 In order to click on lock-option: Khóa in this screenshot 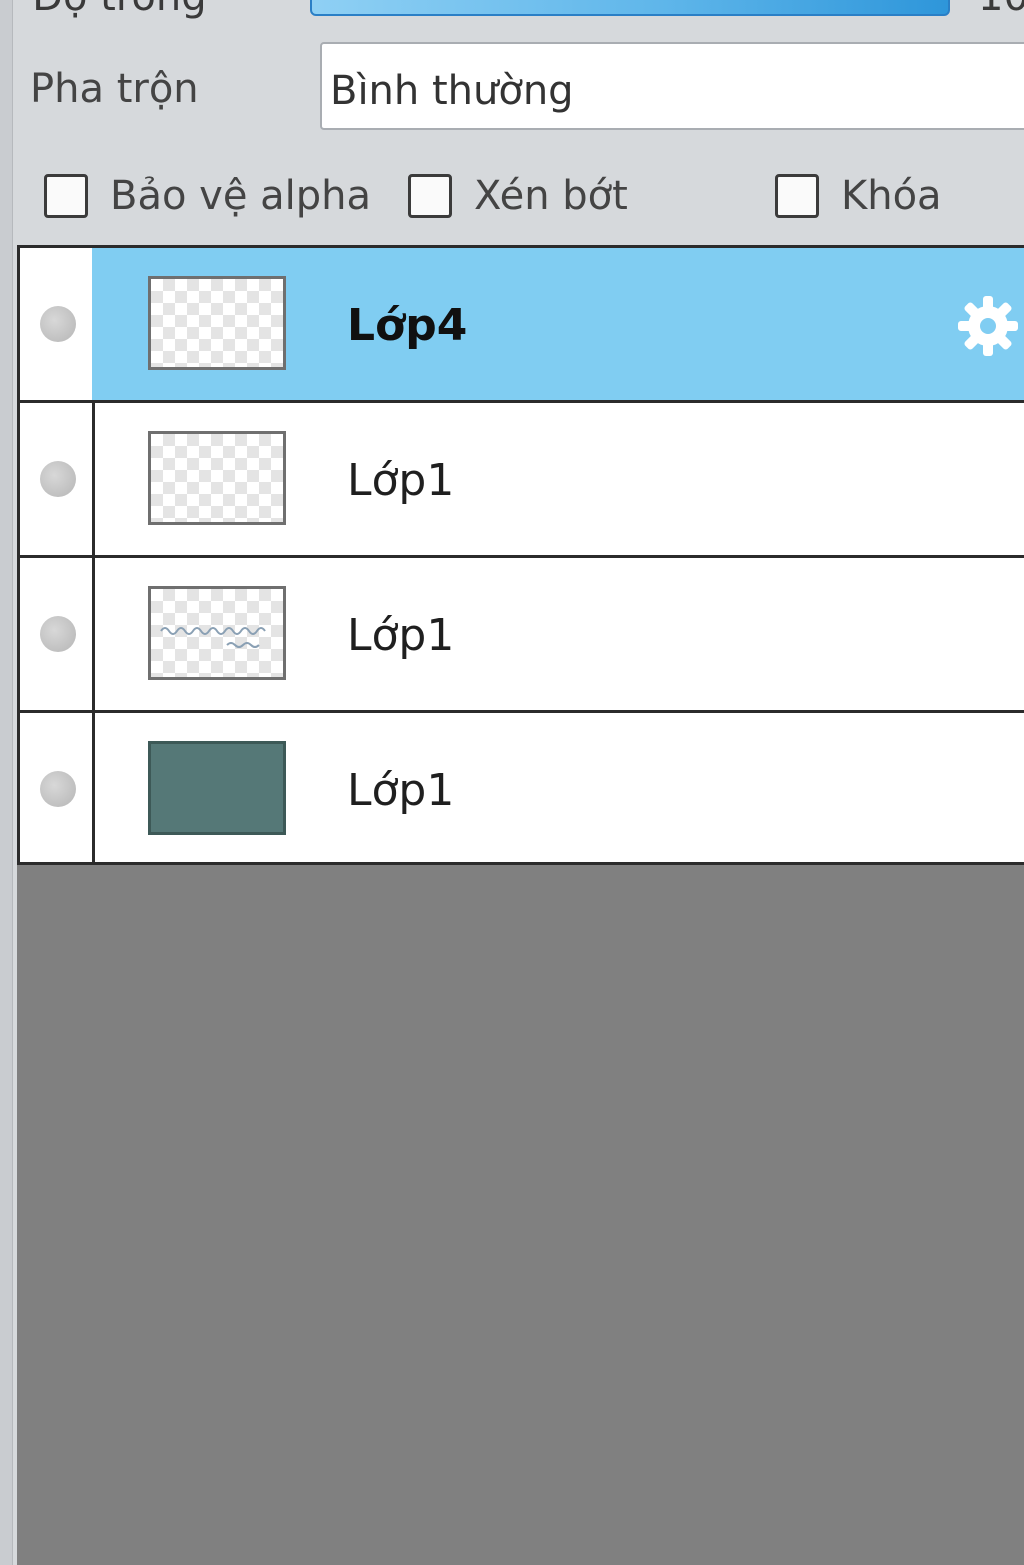, I will do `click(858, 196)`.